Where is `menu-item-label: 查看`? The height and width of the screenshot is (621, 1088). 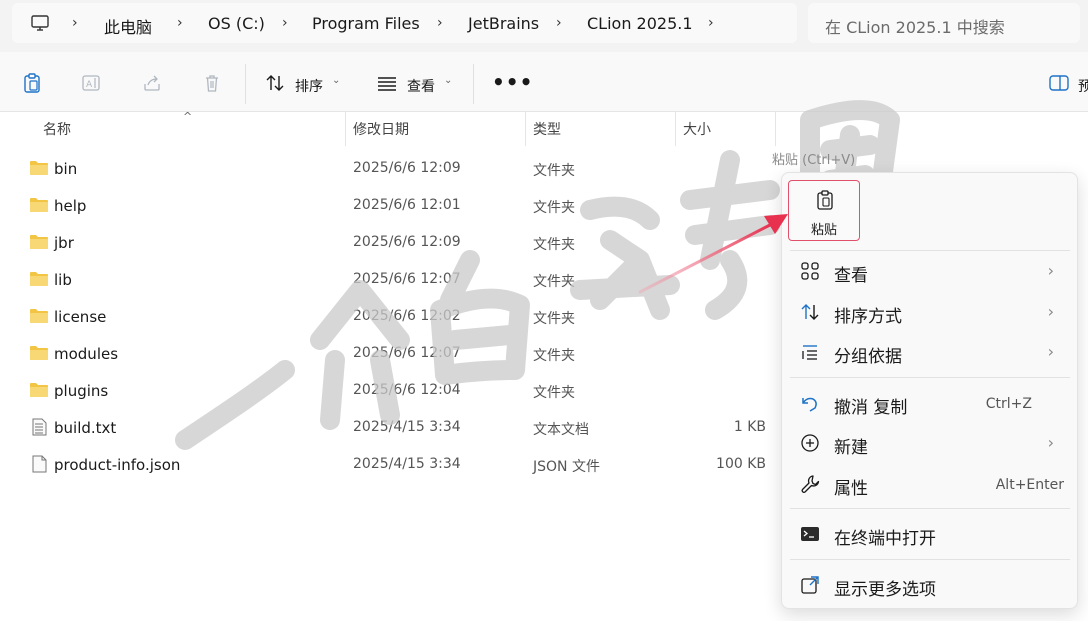 menu-item-label: 查看 is located at coordinates (851, 276).